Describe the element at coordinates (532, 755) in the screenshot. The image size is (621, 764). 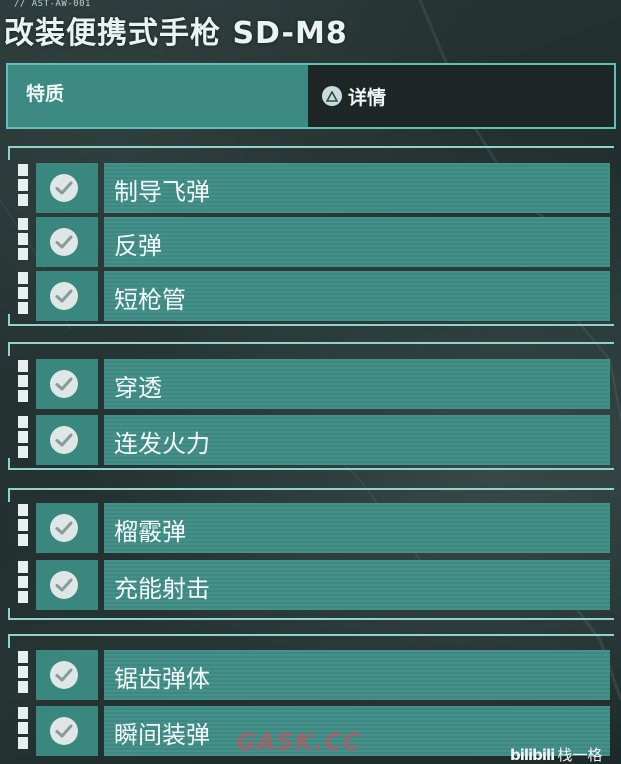
I see `bilibili-logo: bilibili` at that location.